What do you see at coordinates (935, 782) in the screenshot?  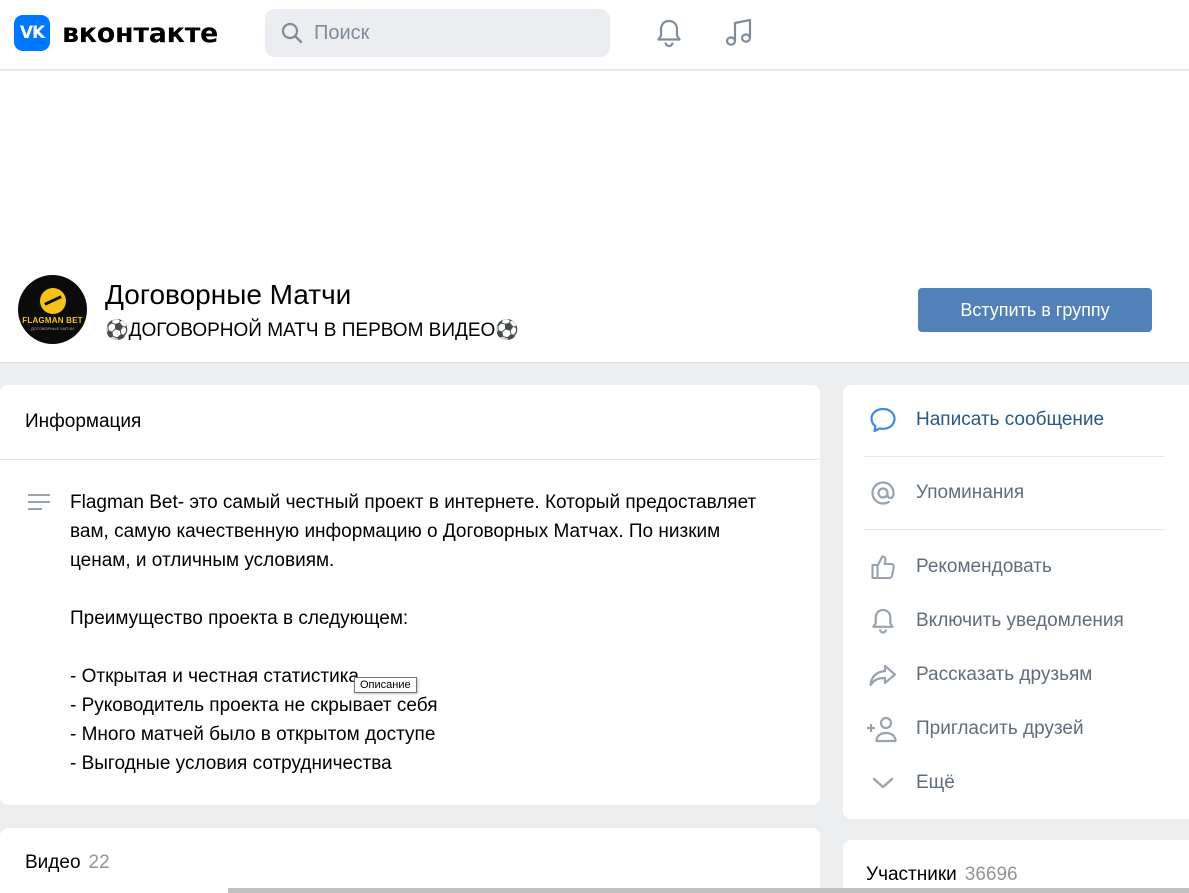 I see `side-item-label: Ещё` at bounding box center [935, 782].